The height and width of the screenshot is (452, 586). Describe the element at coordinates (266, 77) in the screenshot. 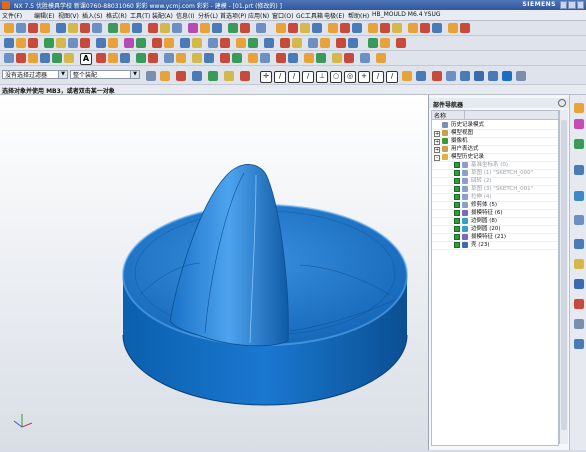

I see `snap-point-icon: ✛` at that location.